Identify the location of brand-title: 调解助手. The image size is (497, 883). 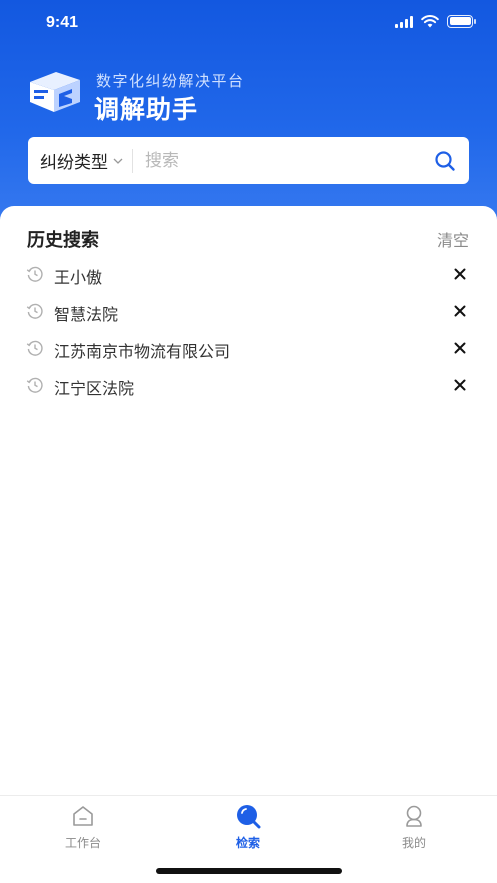
(146, 109).